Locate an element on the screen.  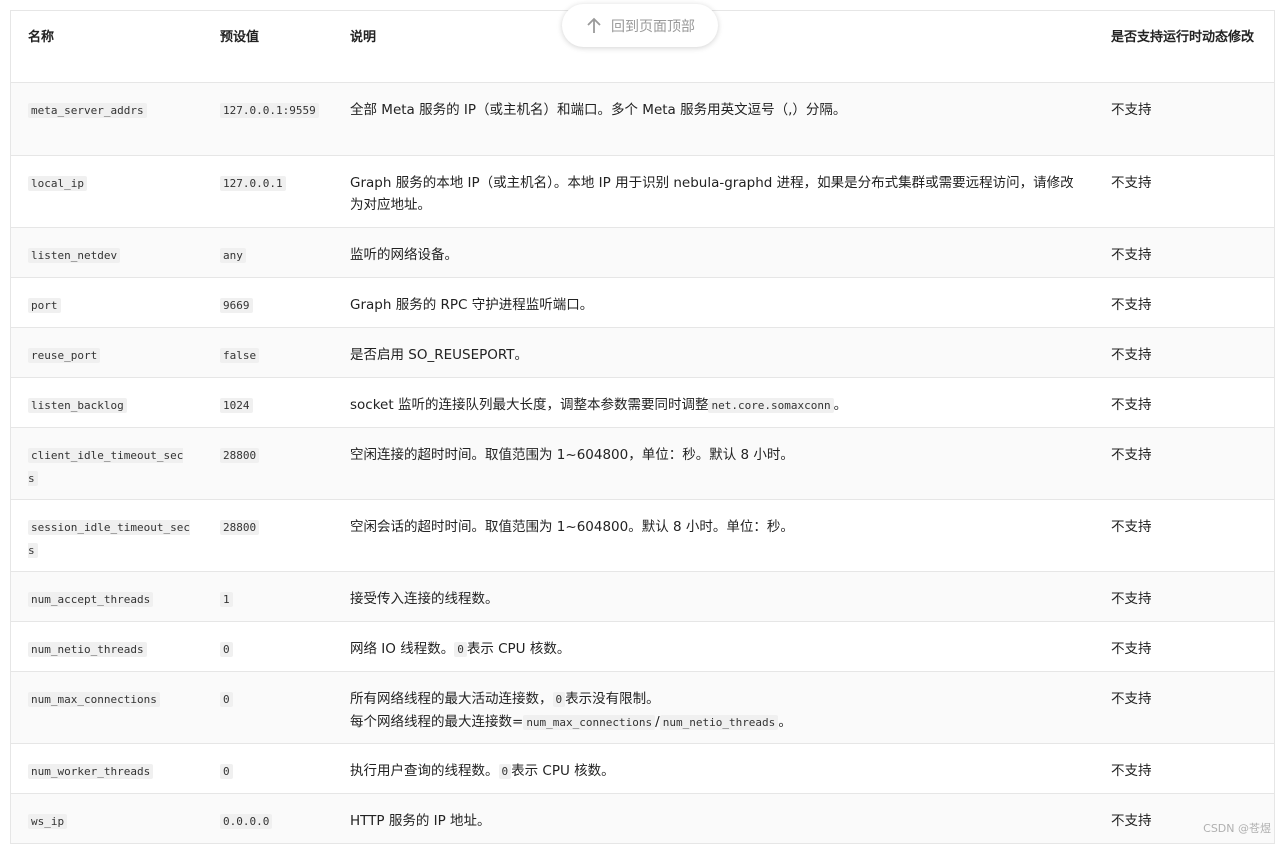
cell-description: 网络 IO 线程数。 0 表示 CPU 核数。 is located at coordinates (713, 646).